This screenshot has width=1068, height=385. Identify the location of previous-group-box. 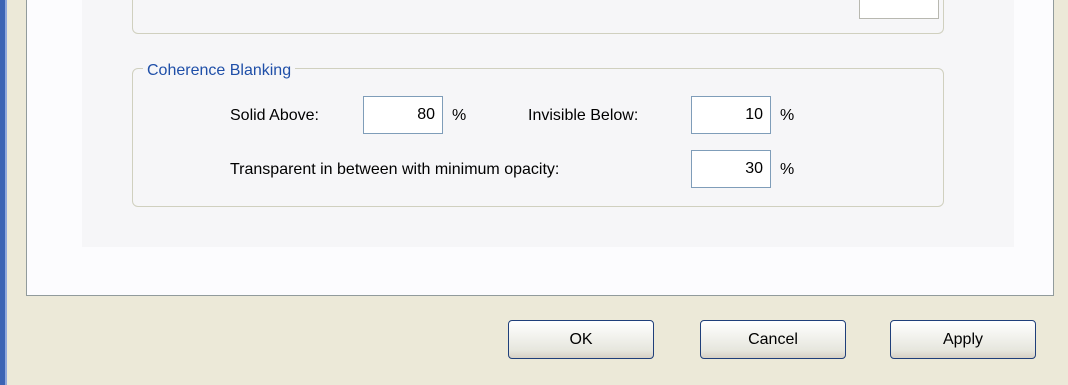
(538, 17).